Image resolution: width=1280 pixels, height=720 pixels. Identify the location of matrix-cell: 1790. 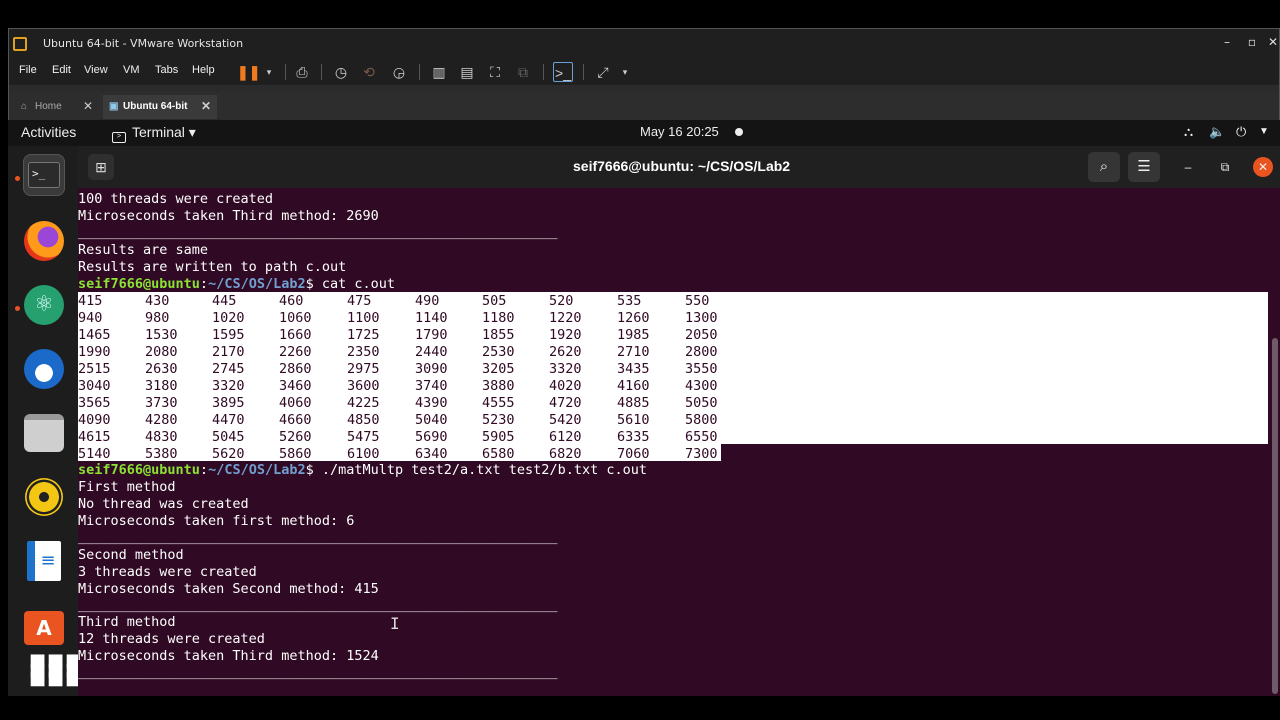
(431, 335).